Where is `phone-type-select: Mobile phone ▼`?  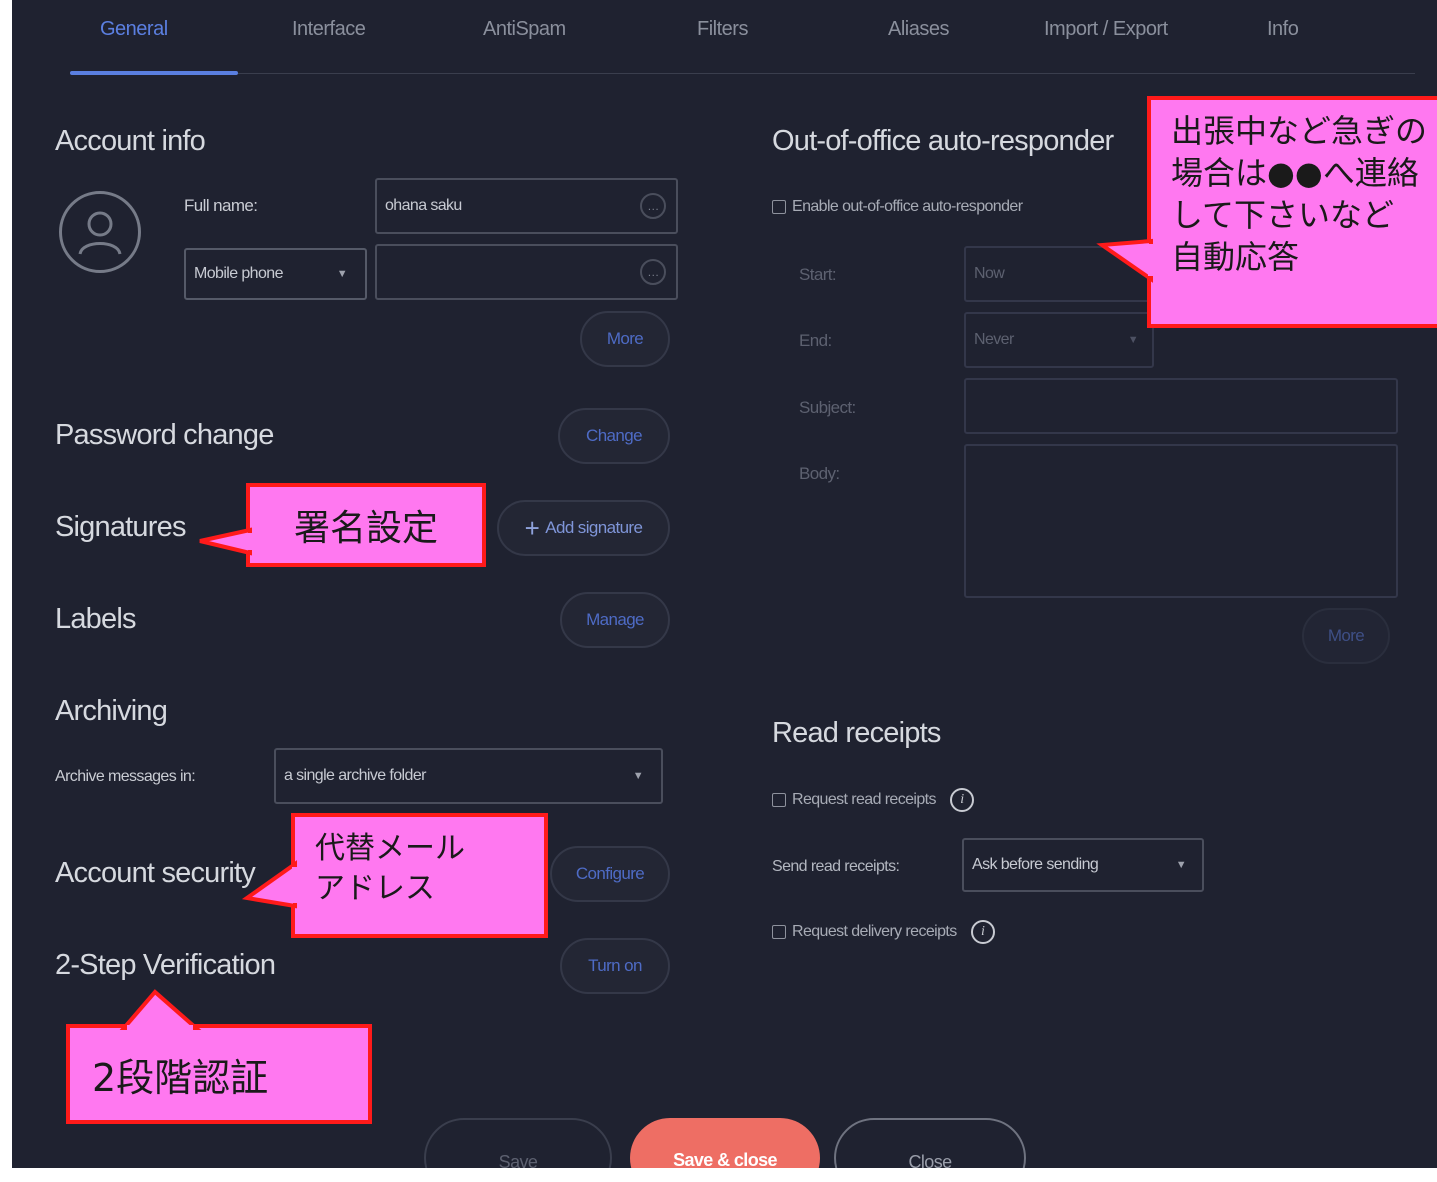
phone-type-select: Mobile phone ▼ is located at coordinates (275, 274).